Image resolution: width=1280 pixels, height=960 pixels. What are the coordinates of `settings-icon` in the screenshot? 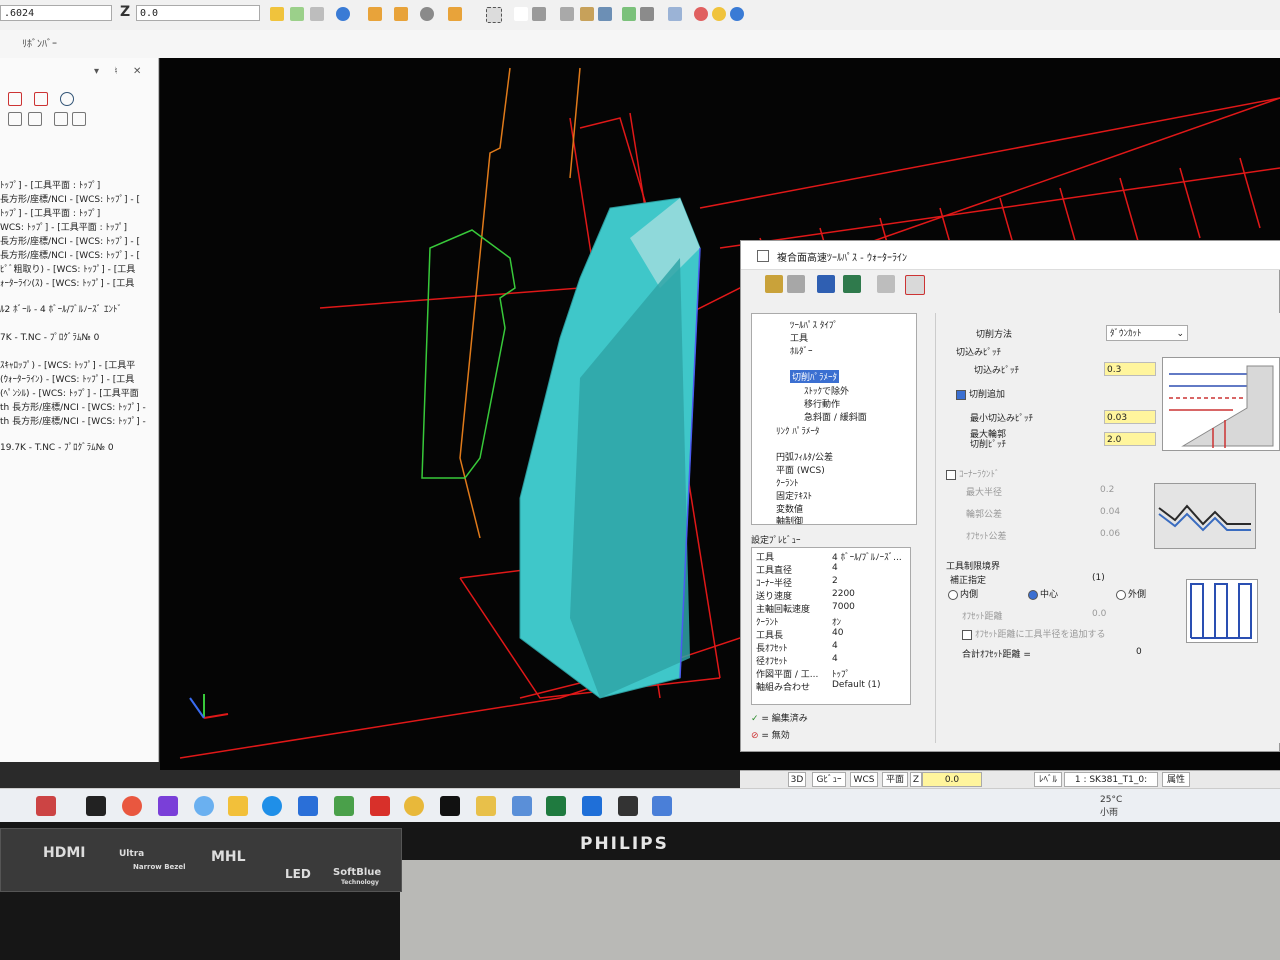 It's located at (719, 14).